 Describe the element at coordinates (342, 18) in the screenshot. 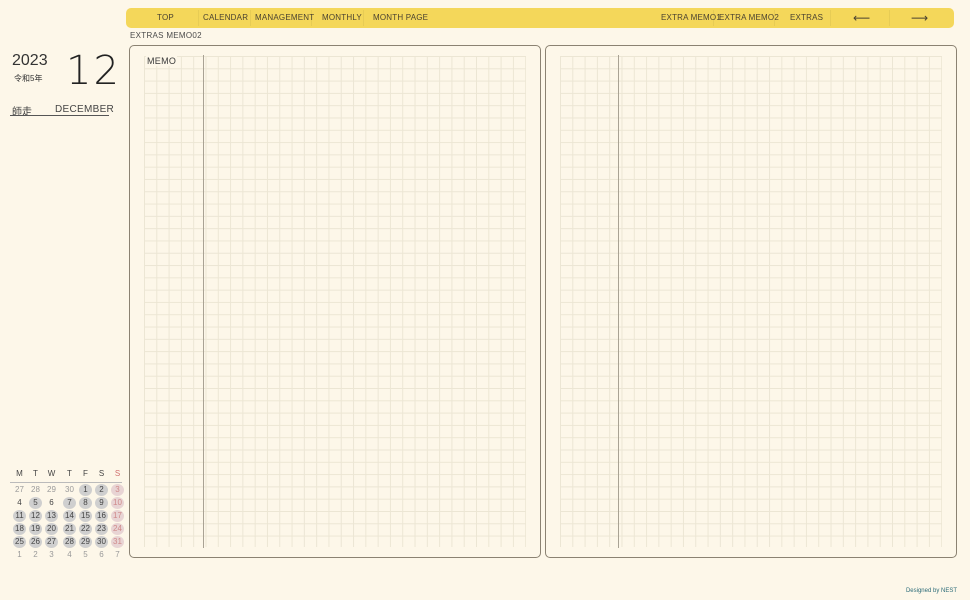

I see `nav-monthly: MONTHLY` at that location.